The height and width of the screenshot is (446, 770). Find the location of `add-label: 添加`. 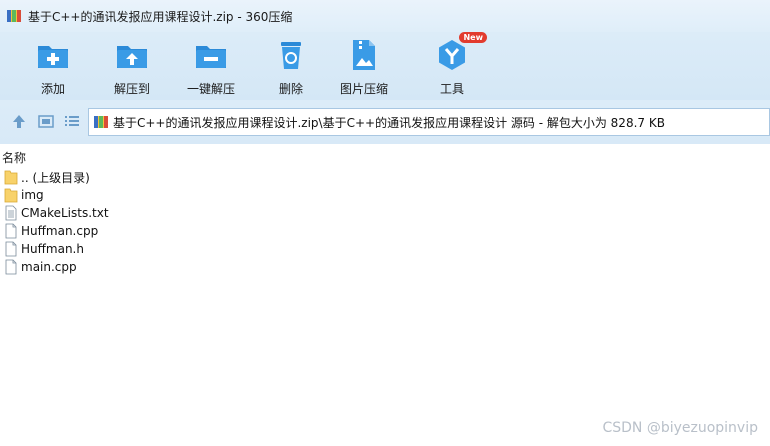

add-label: 添加 is located at coordinates (52, 89).